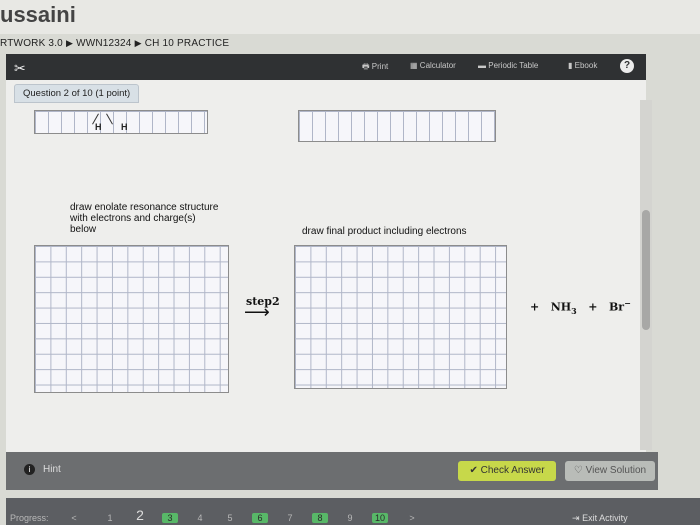  I want to click on periodic-table-button: ▬ Periodic Table, so click(508, 65).